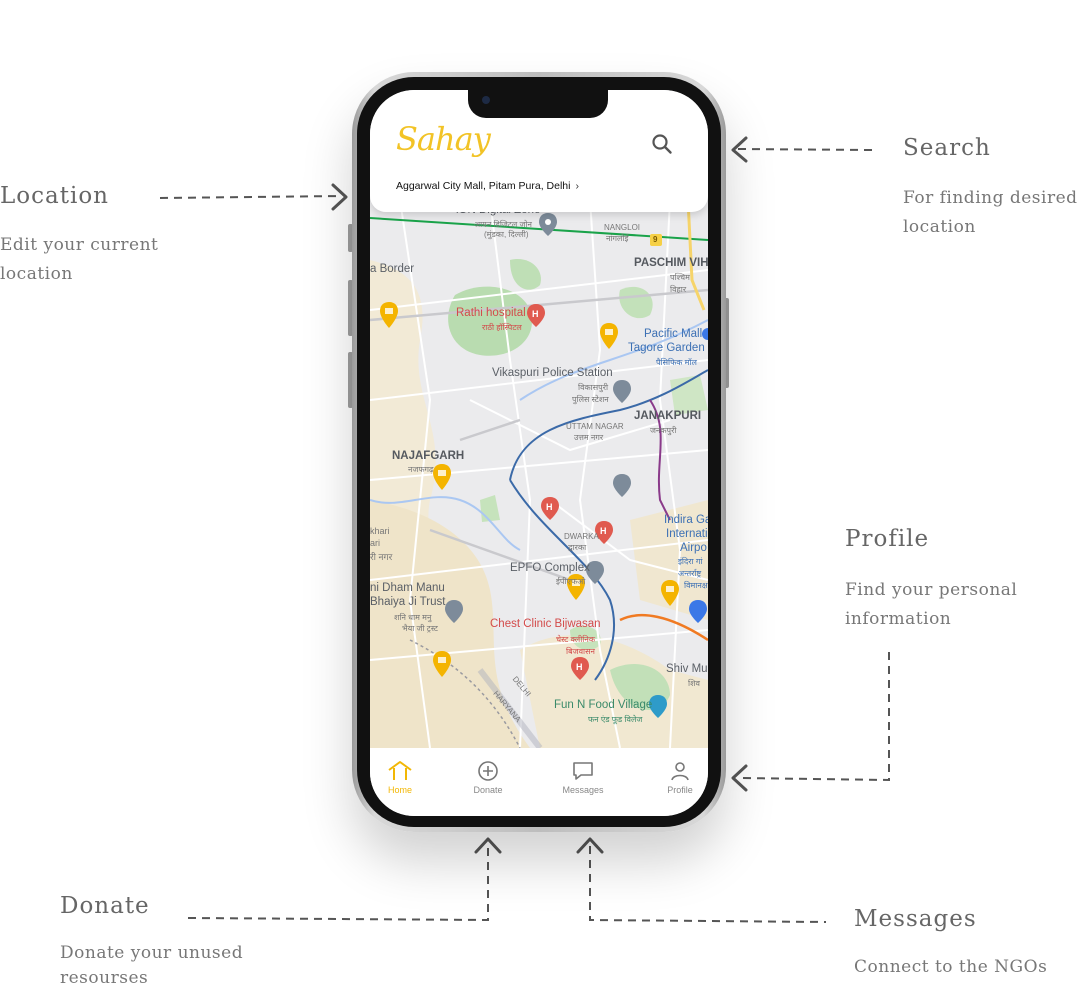 The image size is (1091, 1004). Describe the element at coordinates (898, 619) in the screenshot. I see `profile-desc-line2: information` at that location.